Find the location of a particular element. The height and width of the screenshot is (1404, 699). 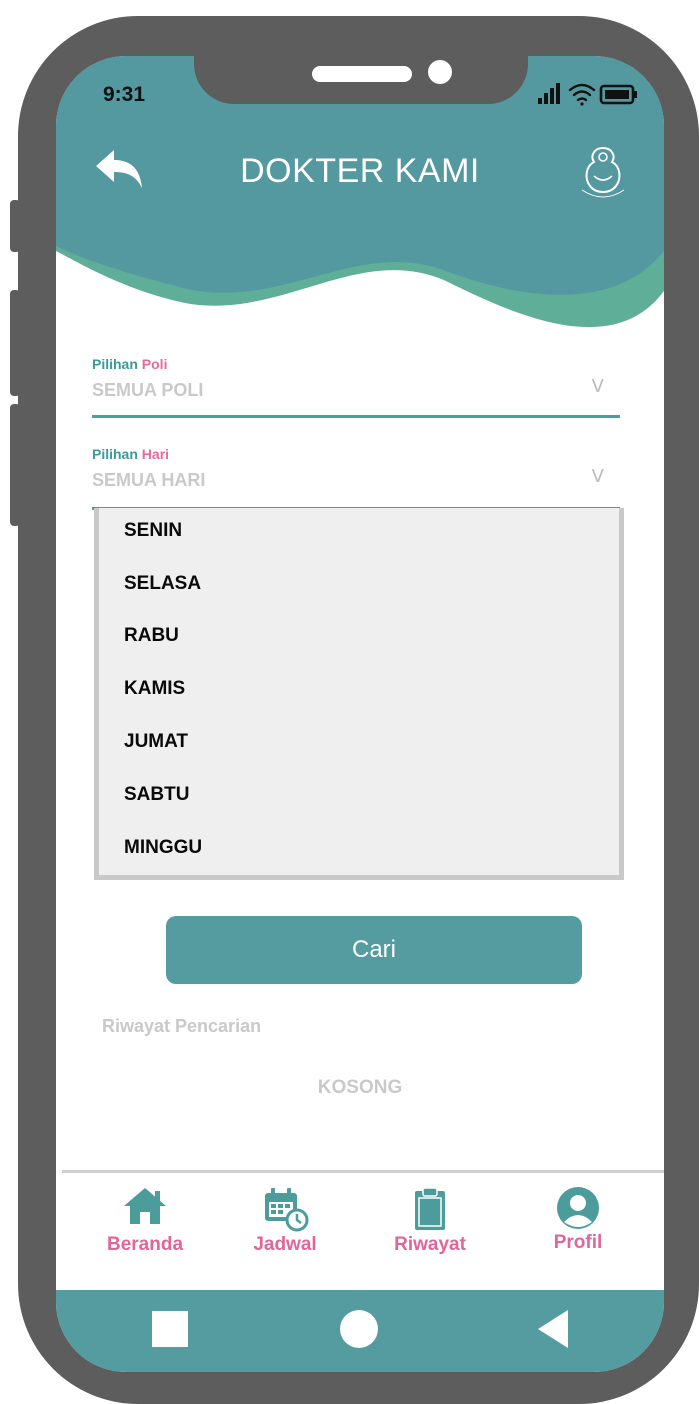

dropdown-option-rabu: RABU is located at coordinates (151, 636).